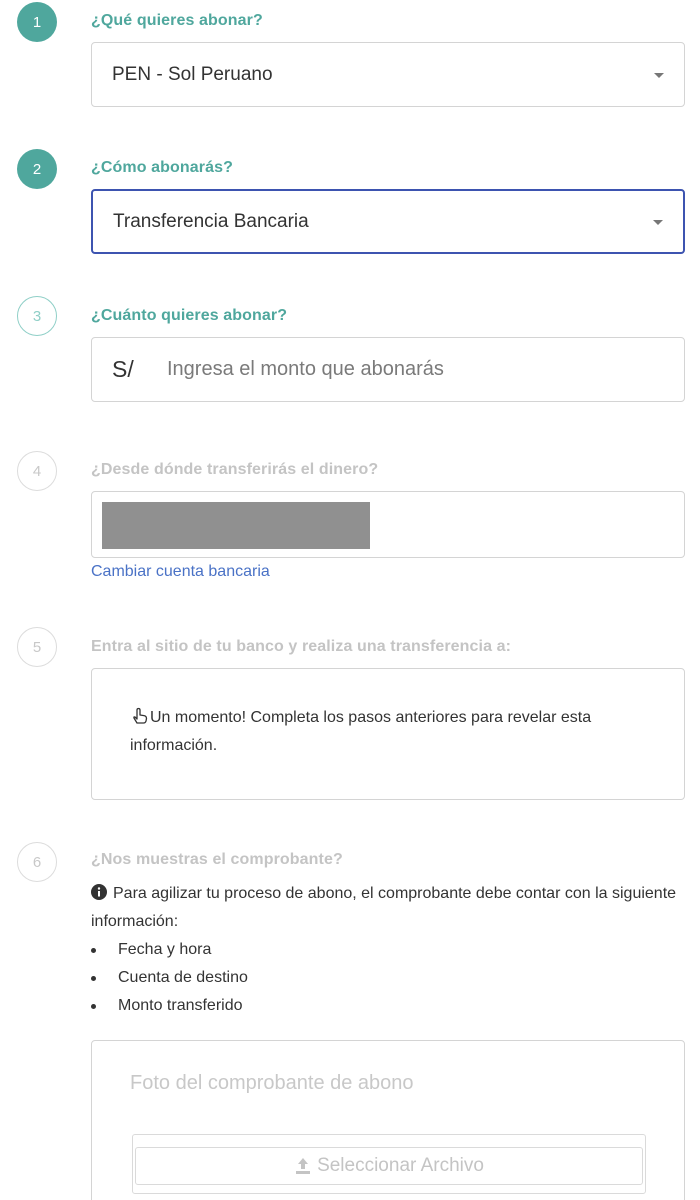  Describe the element at coordinates (272, 1083) in the screenshot. I see `upload-label: Foto del comprobante de abono` at that location.